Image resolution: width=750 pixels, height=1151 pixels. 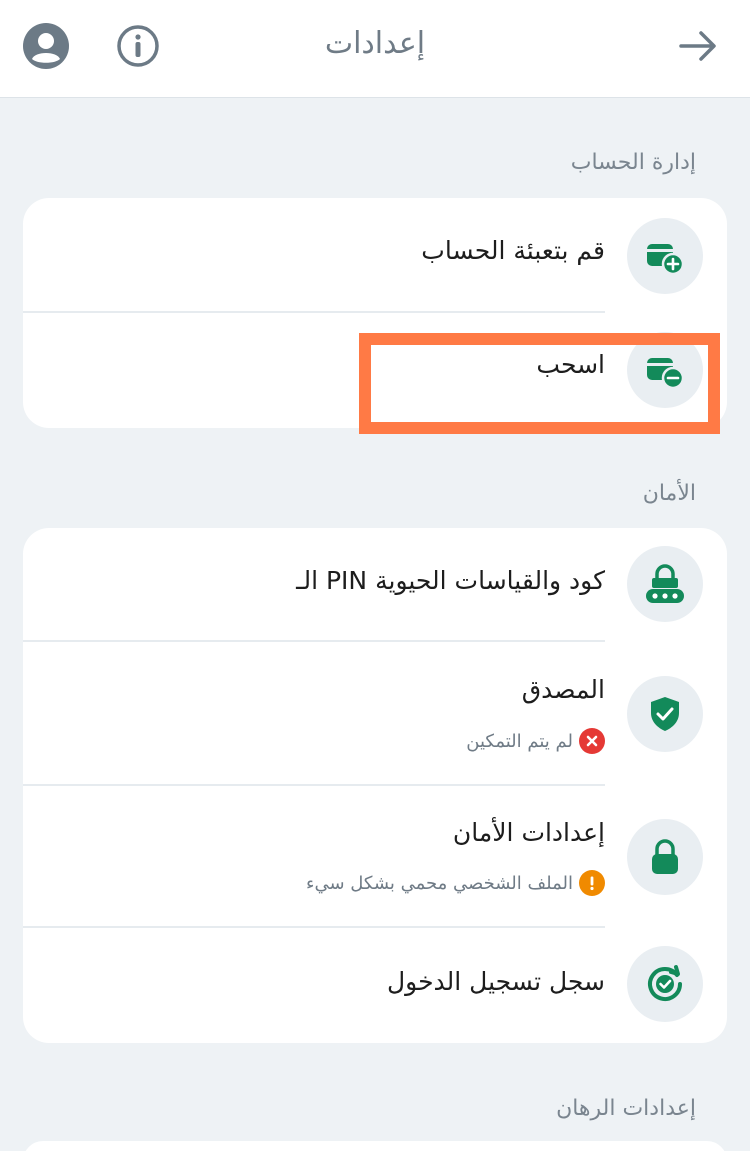 I want to click on list-item-pin-biometrics: كود والقياسات الحيوية PIN الـ, so click(x=375, y=584).